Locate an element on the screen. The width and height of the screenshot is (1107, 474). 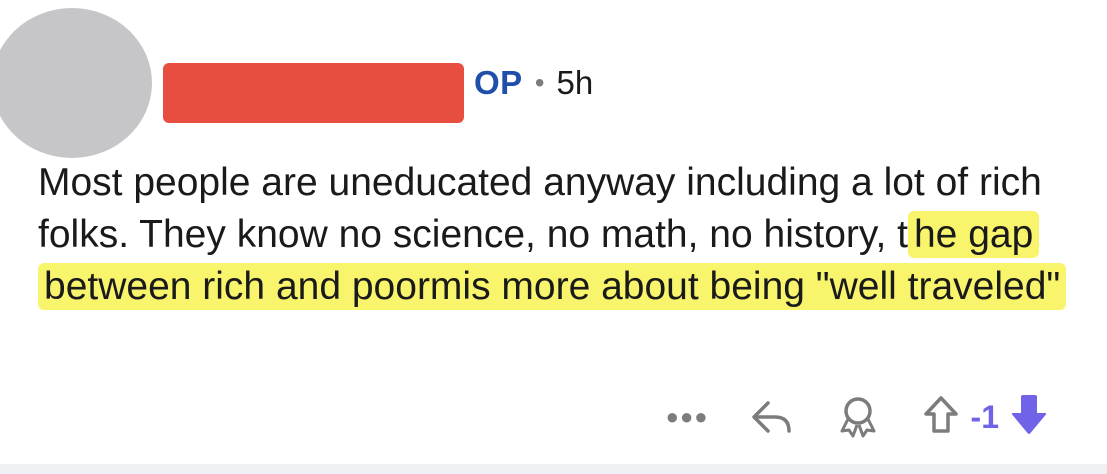
redacted-username is located at coordinates (313, 93).